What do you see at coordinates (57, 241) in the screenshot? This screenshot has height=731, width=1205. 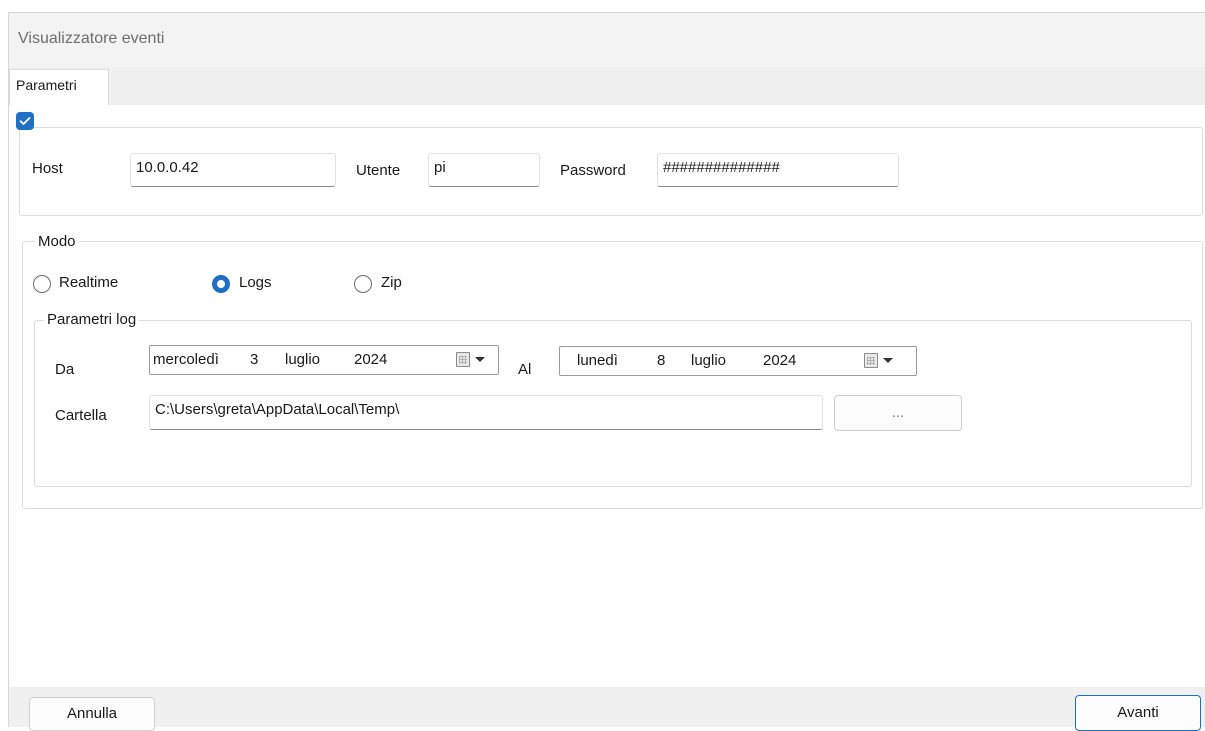 I see `mode-legend: Modo` at bounding box center [57, 241].